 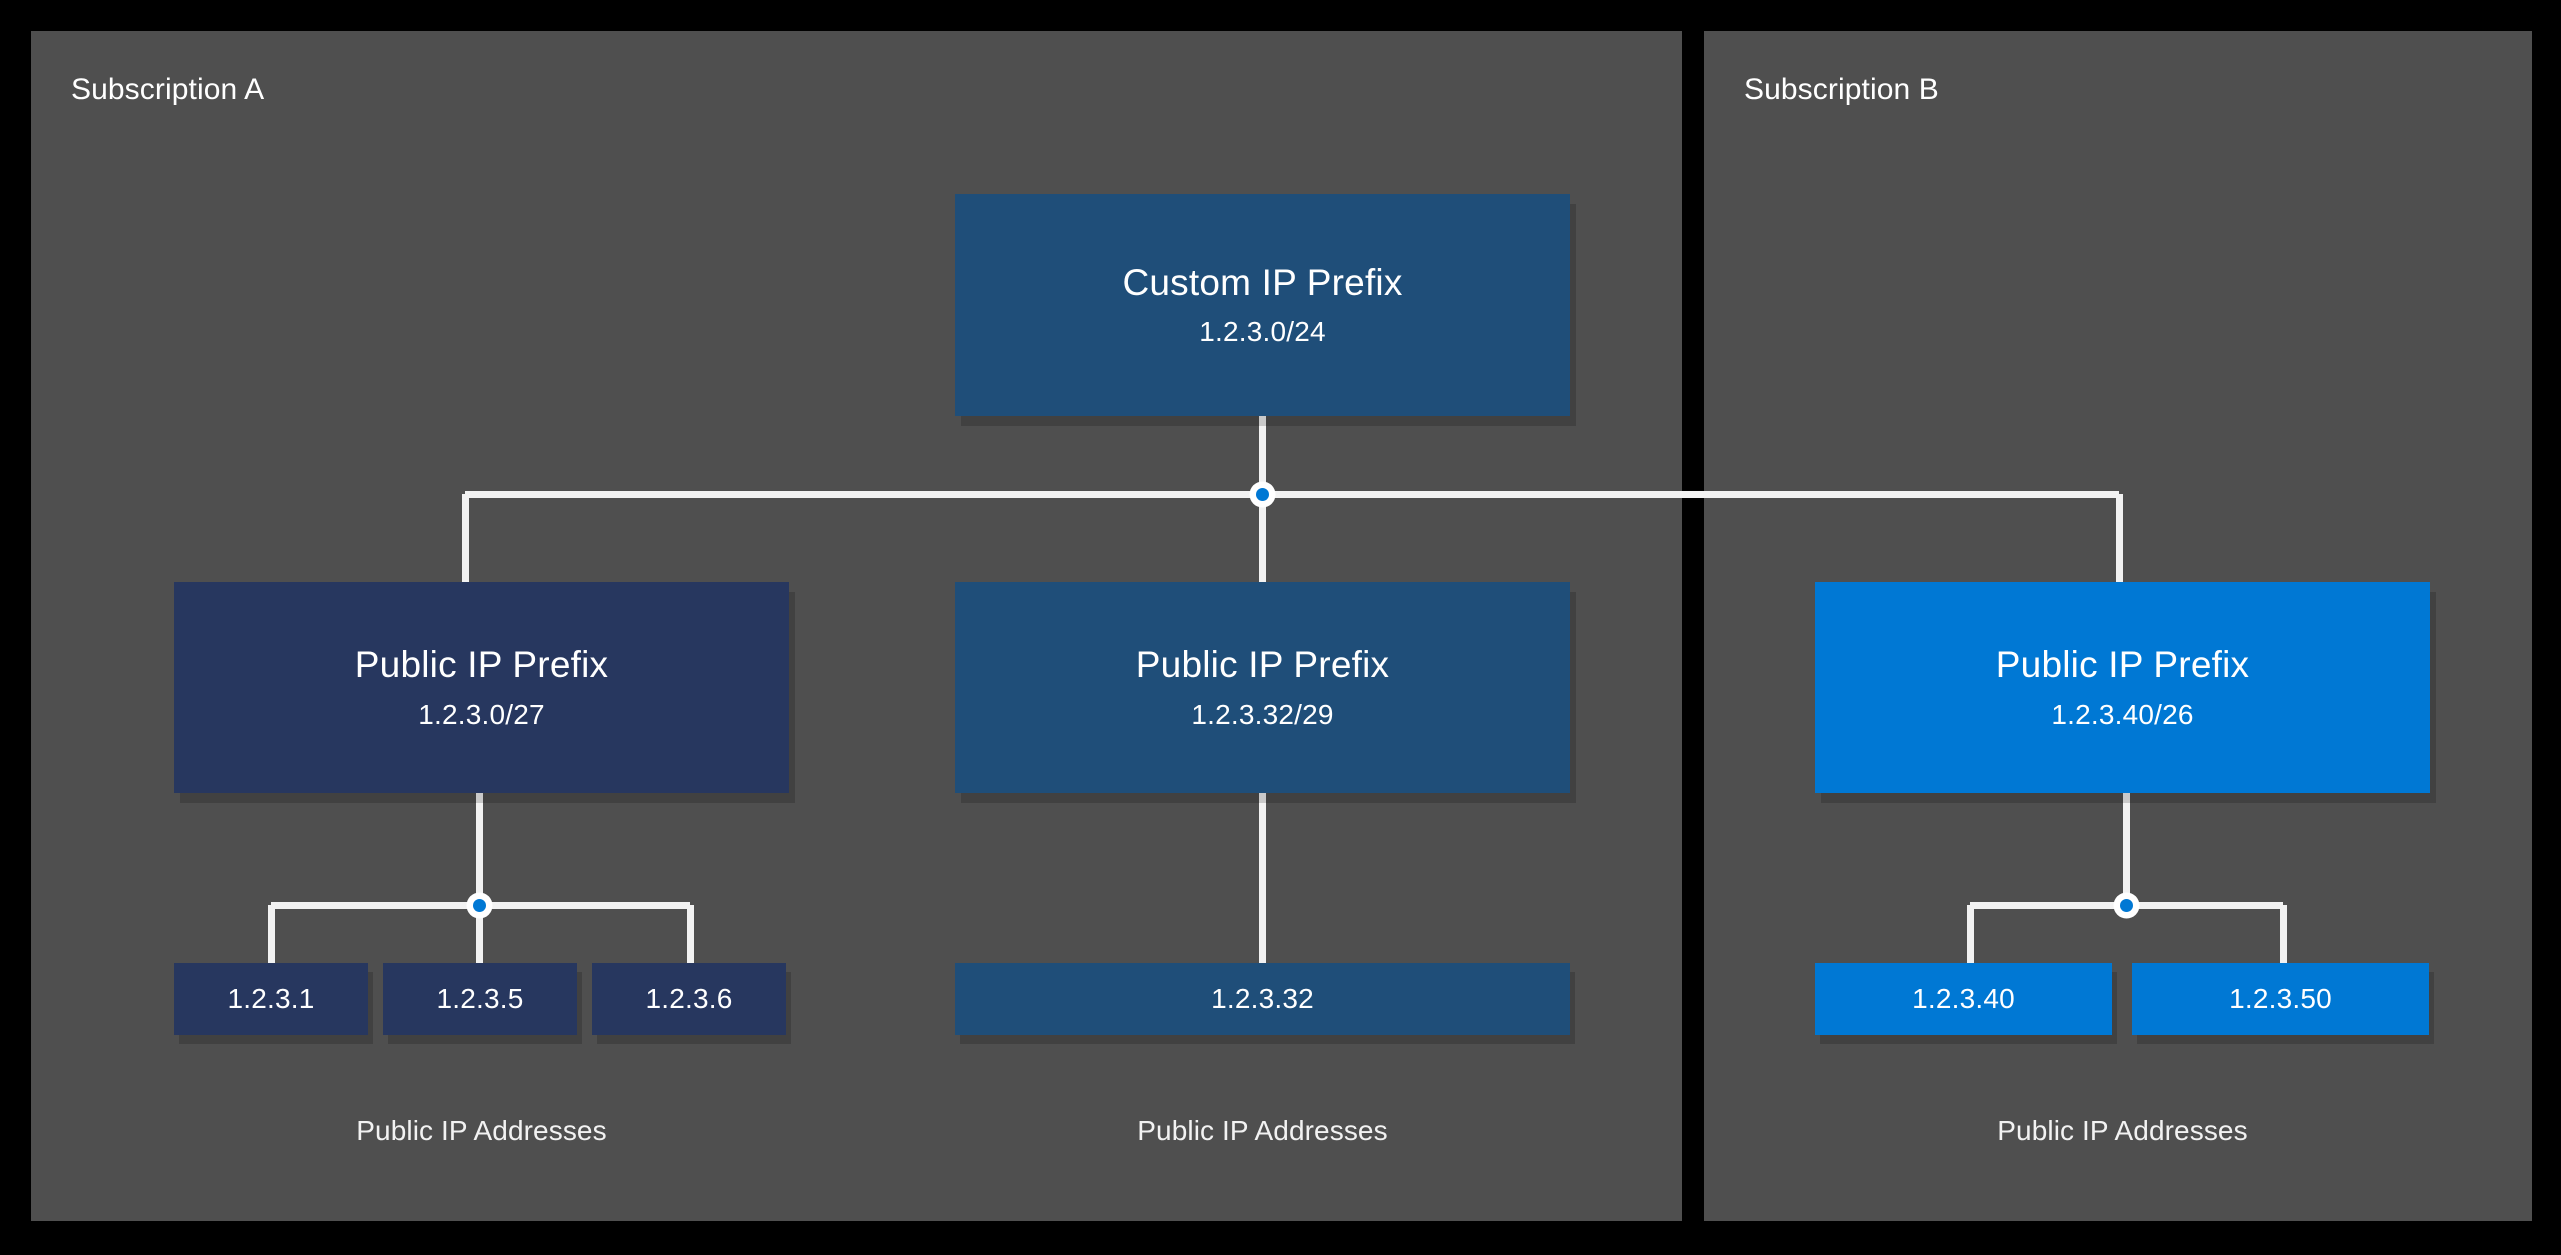 What do you see at coordinates (2122, 1130) in the screenshot?
I see `caption-public-ip-addresses-right: Public IP Addresses` at bounding box center [2122, 1130].